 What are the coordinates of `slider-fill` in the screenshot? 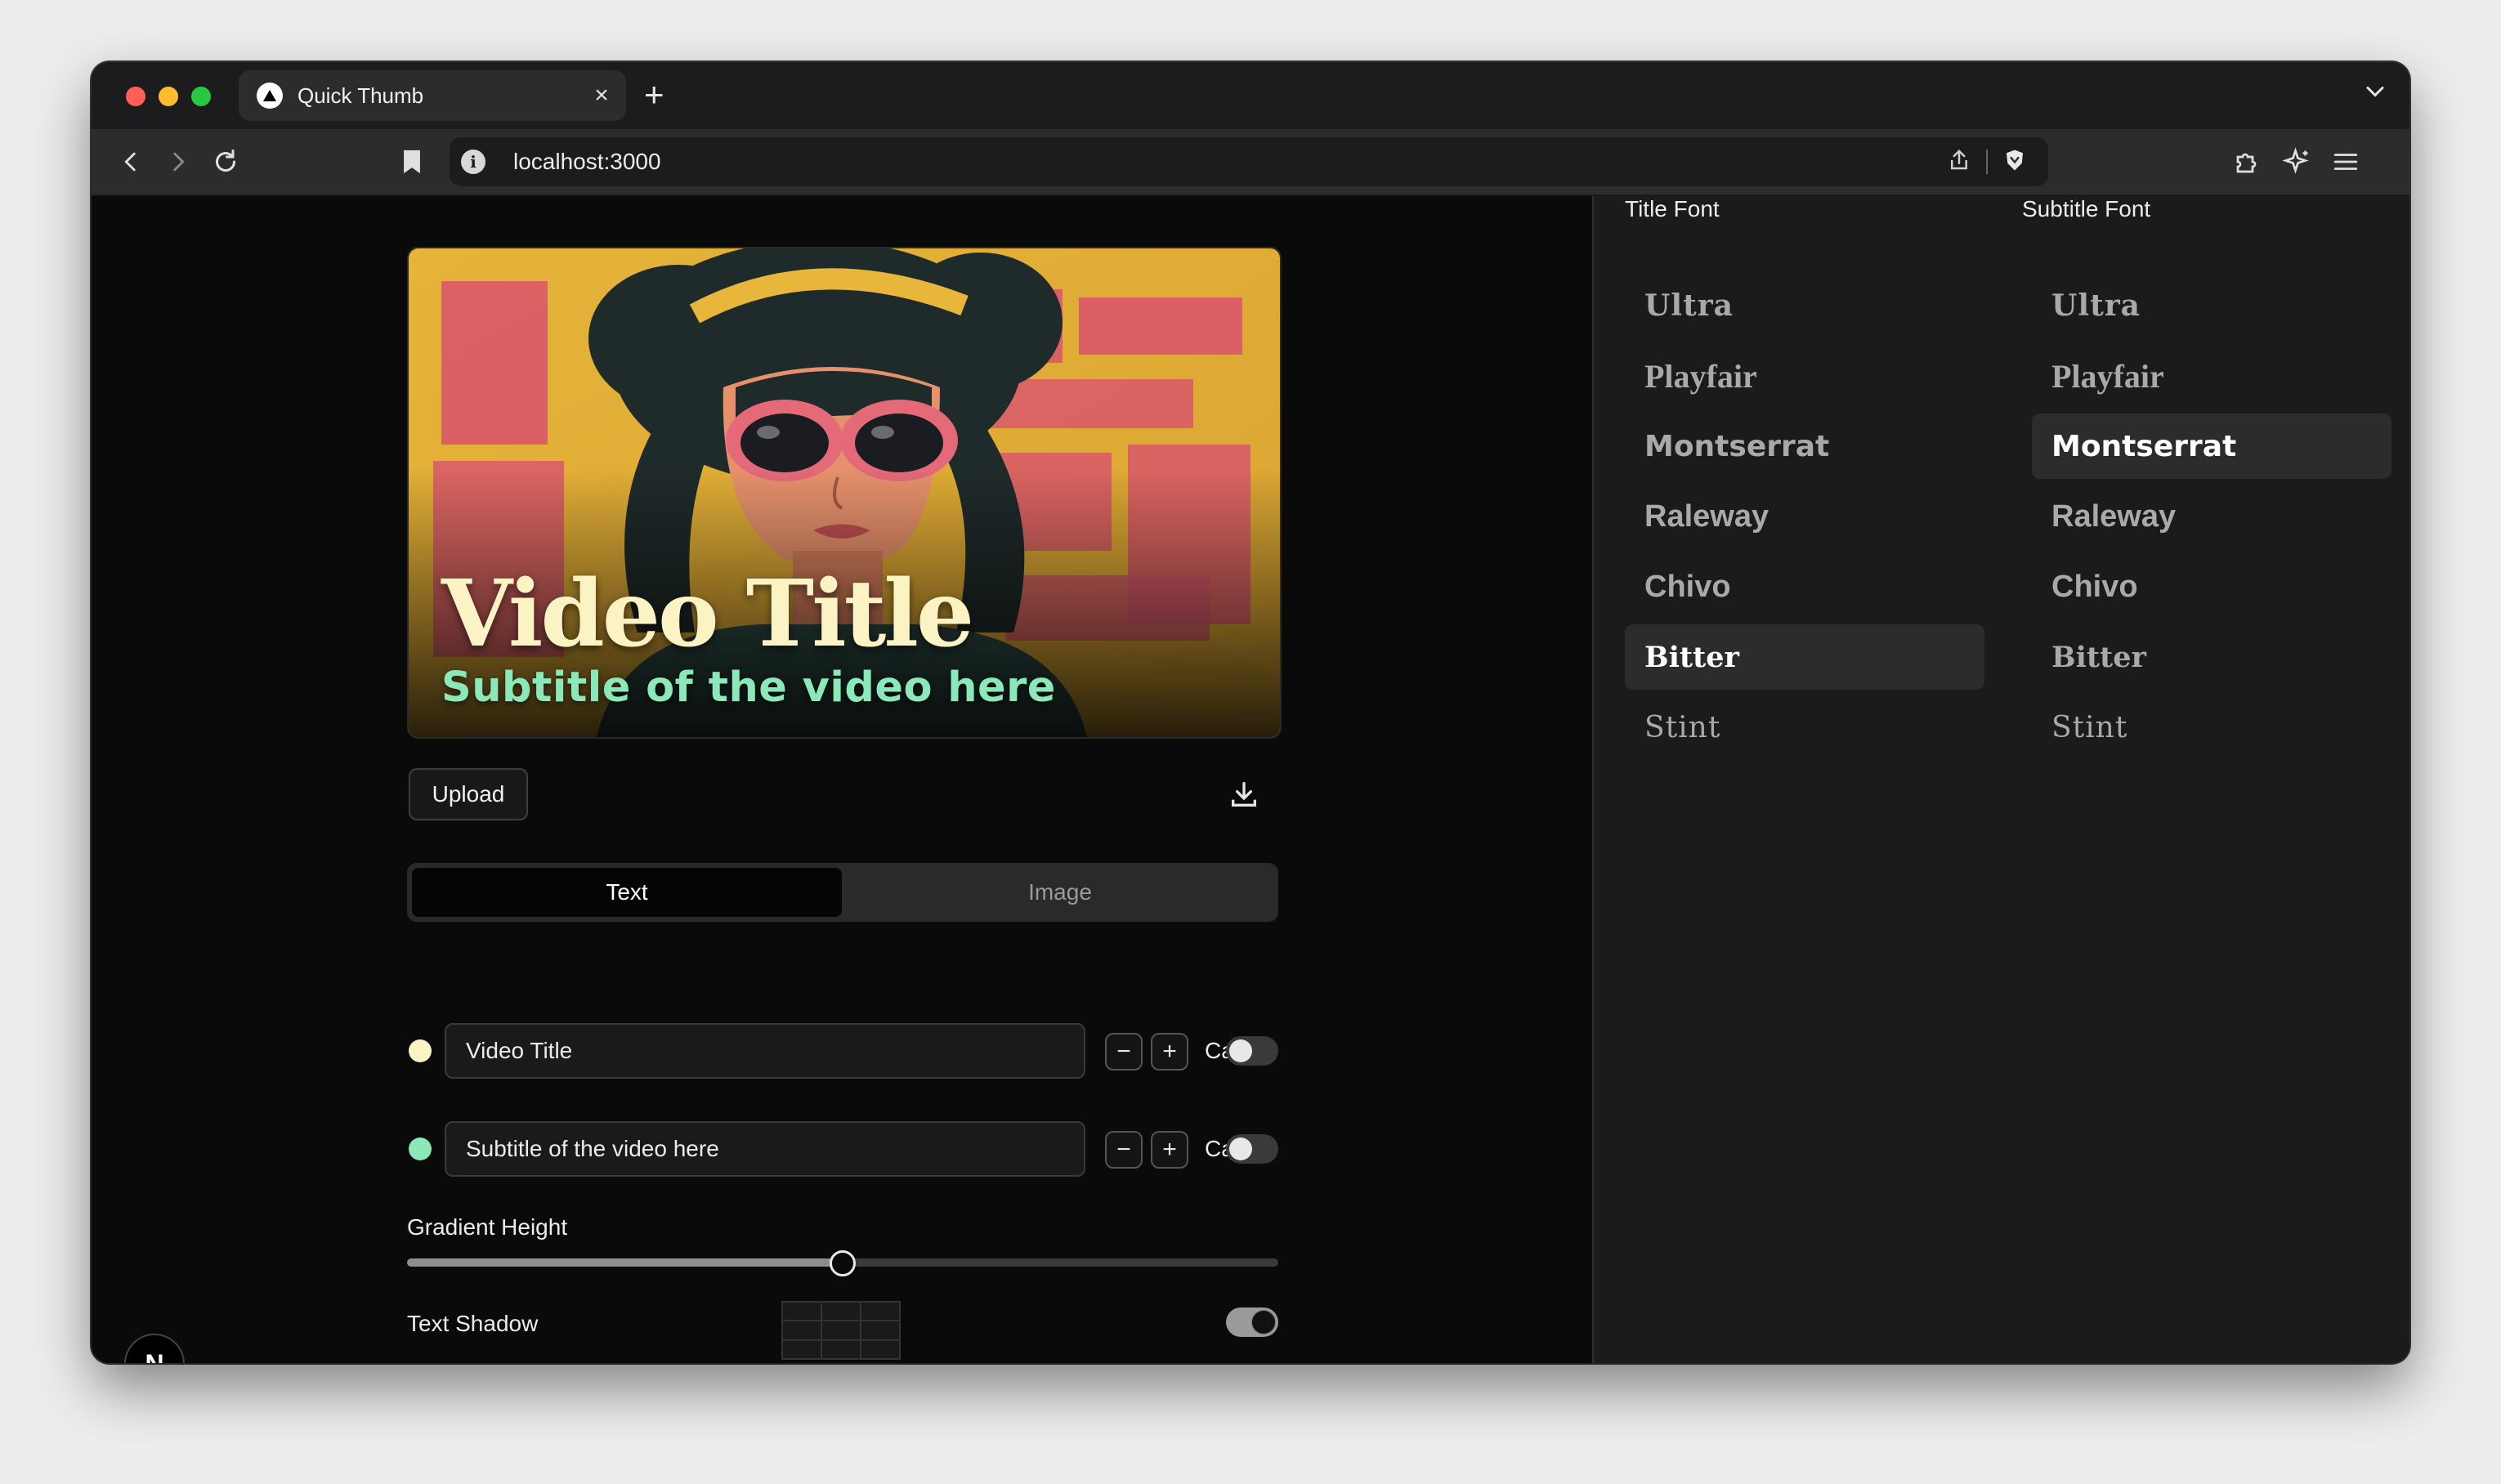 It's located at (625, 1262).